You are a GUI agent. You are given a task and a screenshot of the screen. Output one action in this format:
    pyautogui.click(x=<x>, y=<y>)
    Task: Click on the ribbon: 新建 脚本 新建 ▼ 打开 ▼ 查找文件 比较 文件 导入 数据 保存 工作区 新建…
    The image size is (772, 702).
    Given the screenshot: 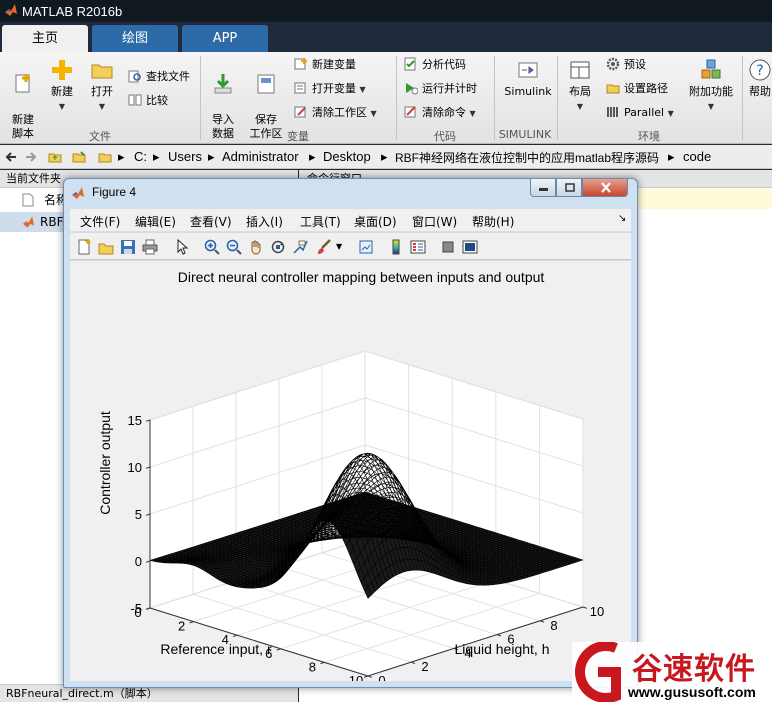 What is the action you would take?
    pyautogui.click(x=386, y=98)
    